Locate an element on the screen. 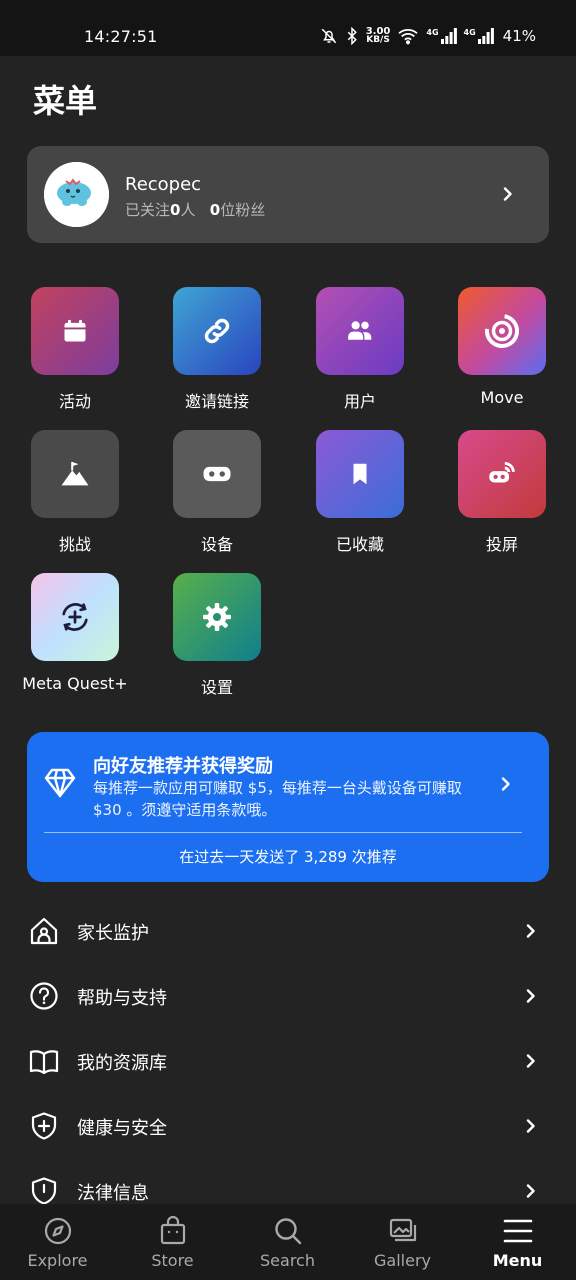 Image resolution: width=576 pixels, height=1280 pixels. mountain-flag-icon is located at coordinates (75, 473).